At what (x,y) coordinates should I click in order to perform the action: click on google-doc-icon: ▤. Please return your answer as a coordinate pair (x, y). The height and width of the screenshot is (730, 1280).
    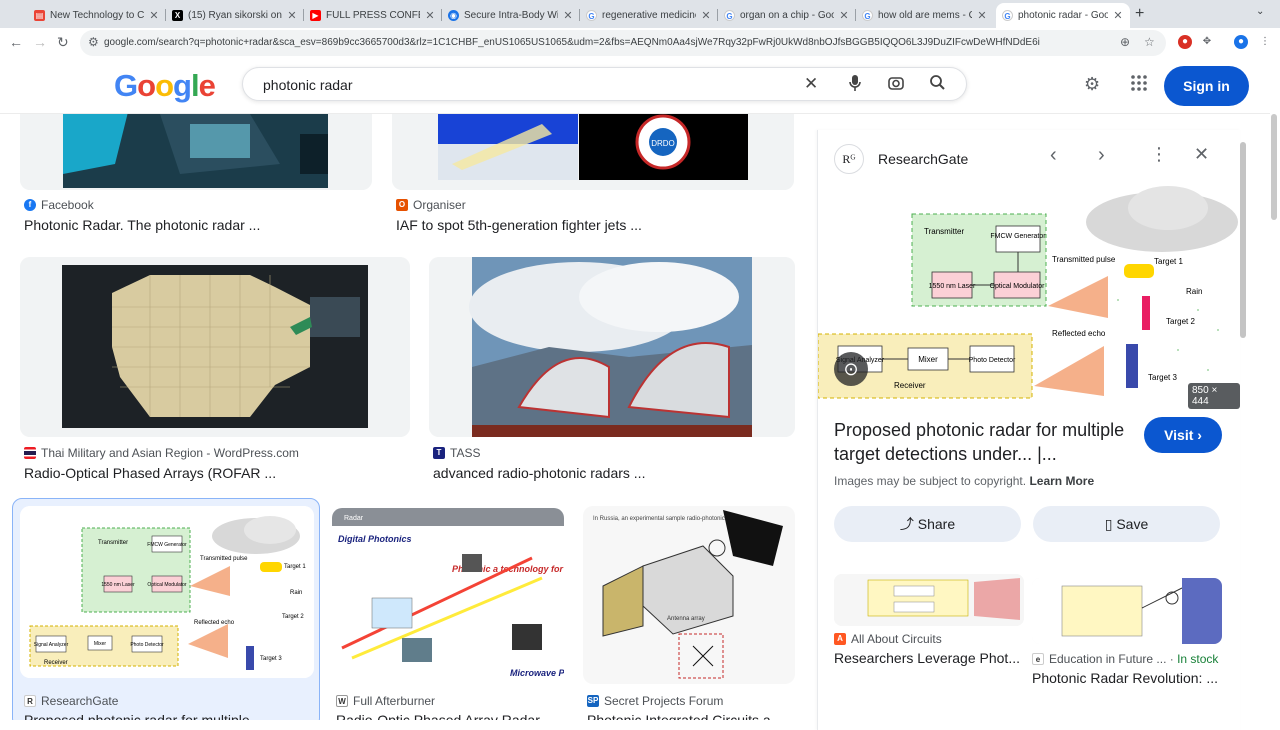
    Looking at the image, I should click on (39, 15).